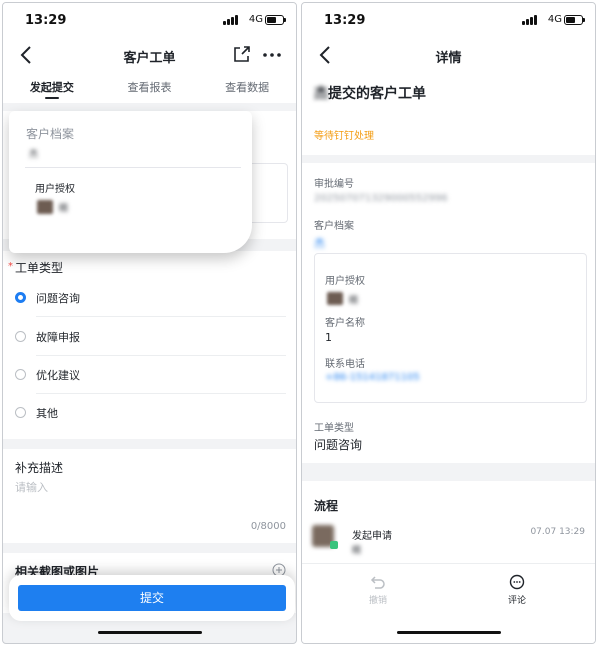 This screenshot has height=646, width=601. What do you see at coordinates (149, 337) in the screenshot?
I see `radio-option: 故障申报` at bounding box center [149, 337].